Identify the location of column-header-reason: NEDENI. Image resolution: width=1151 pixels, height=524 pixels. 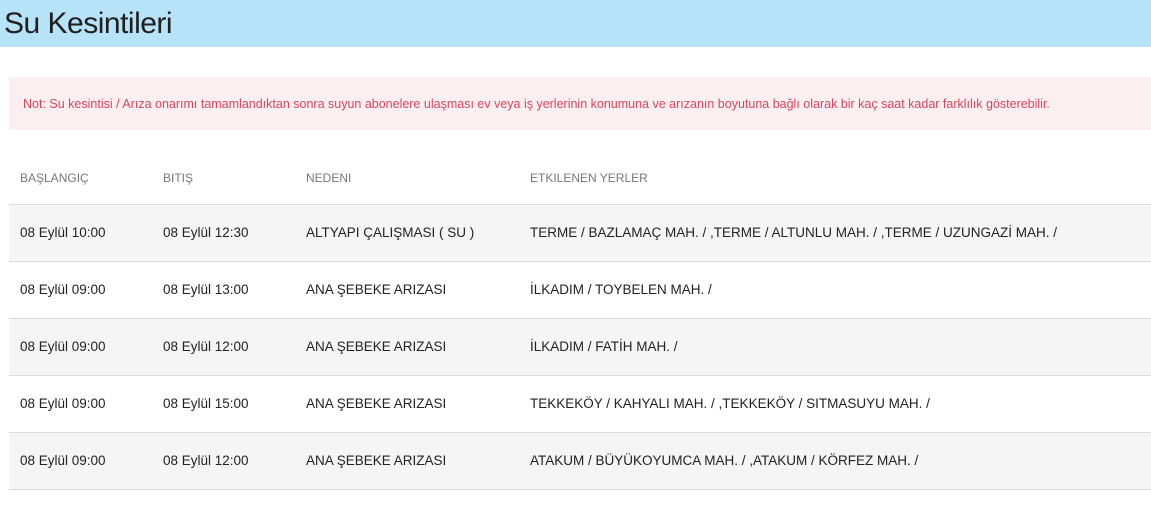
(329, 178).